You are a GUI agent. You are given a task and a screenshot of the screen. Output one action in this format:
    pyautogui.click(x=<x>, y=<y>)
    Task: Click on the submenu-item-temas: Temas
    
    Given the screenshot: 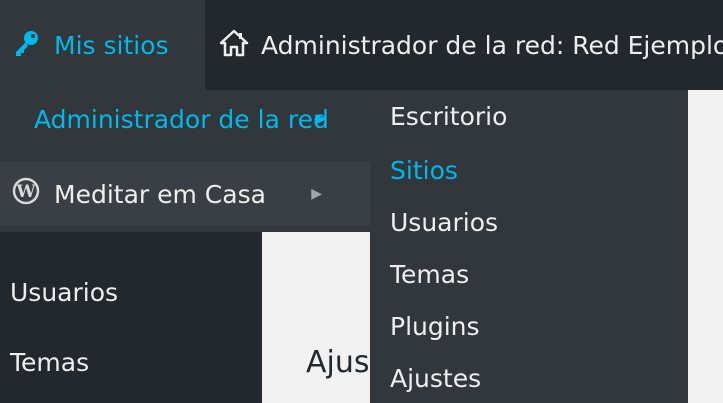 What is the action you would take?
    pyautogui.click(x=429, y=274)
    